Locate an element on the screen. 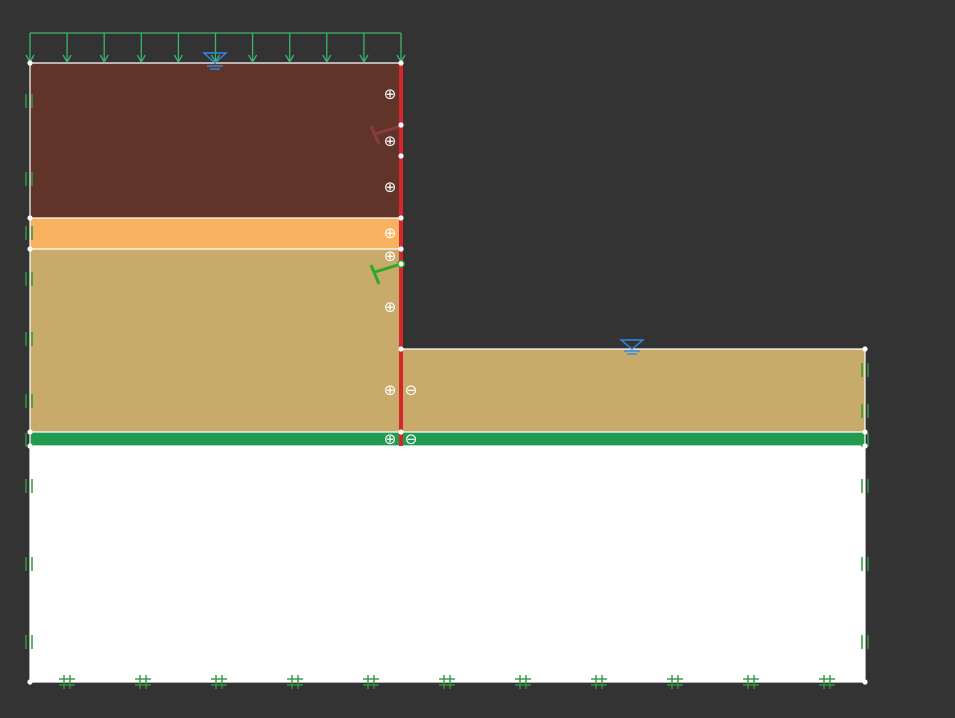 This screenshot has width=955, height=718. soil-layer-thin is located at coordinates (215, 233).